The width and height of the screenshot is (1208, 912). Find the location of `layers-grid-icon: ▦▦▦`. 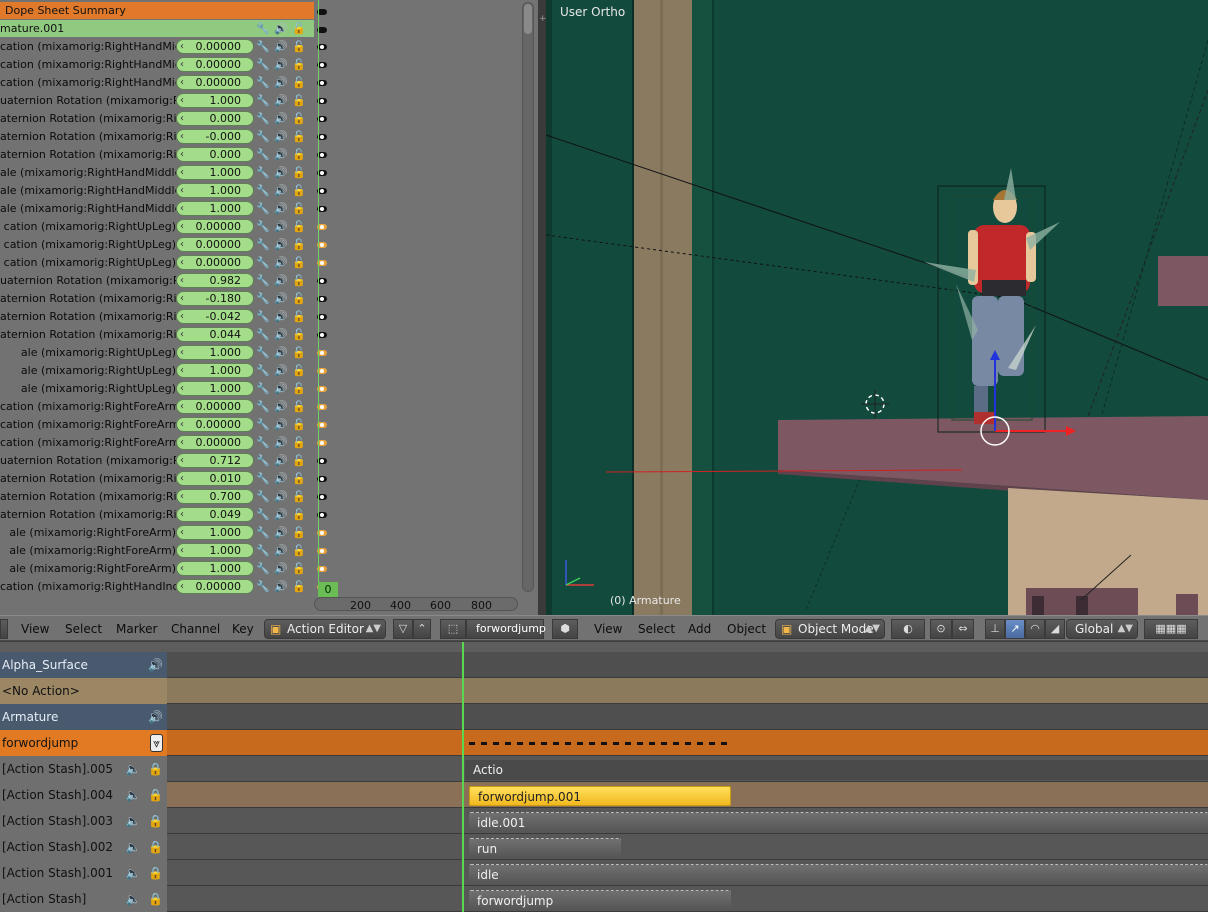

layers-grid-icon: ▦▦▦ is located at coordinates (1171, 629).